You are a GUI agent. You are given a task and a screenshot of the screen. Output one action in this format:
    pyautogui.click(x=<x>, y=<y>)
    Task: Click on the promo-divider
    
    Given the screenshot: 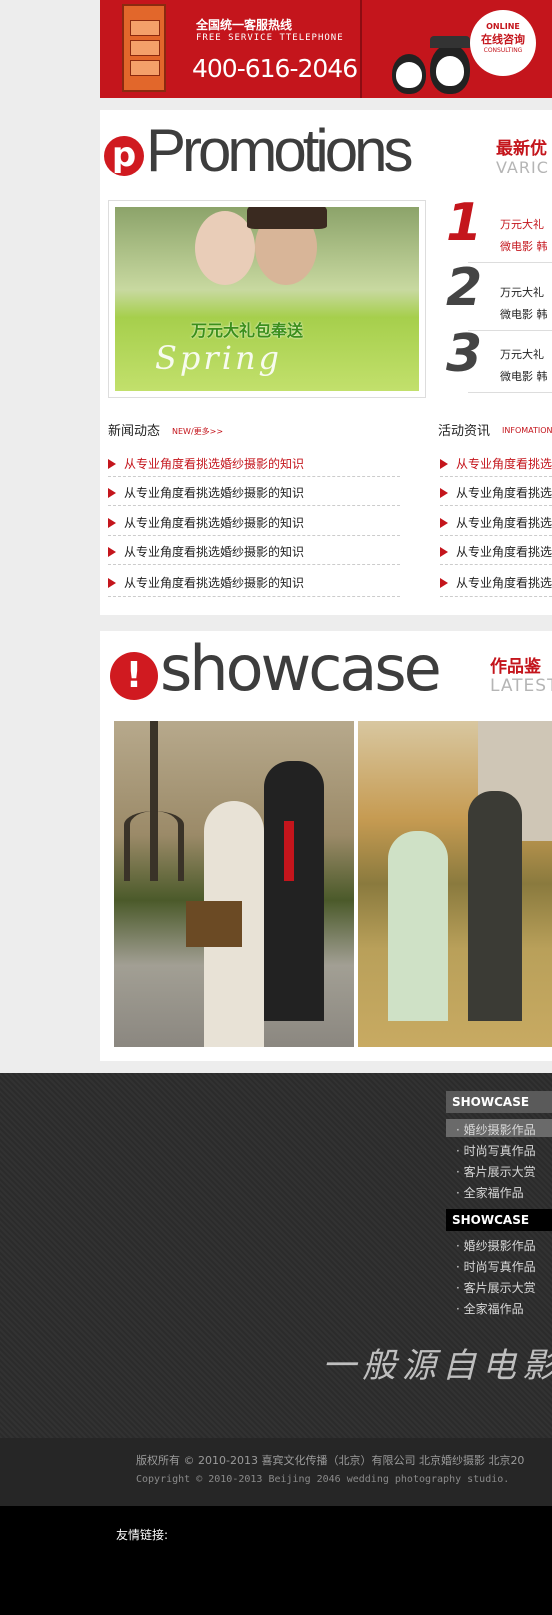 What is the action you would take?
    pyautogui.click(x=510, y=392)
    